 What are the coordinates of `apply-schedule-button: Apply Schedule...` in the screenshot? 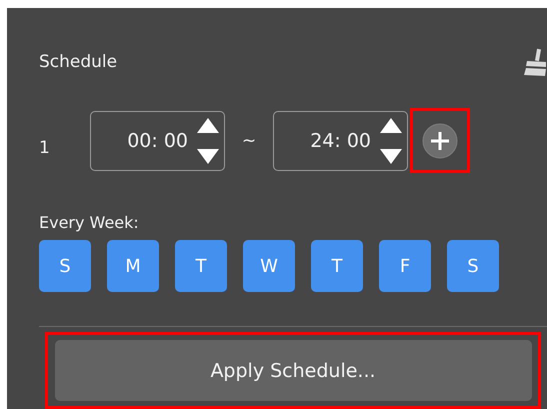 It's located at (293, 371).